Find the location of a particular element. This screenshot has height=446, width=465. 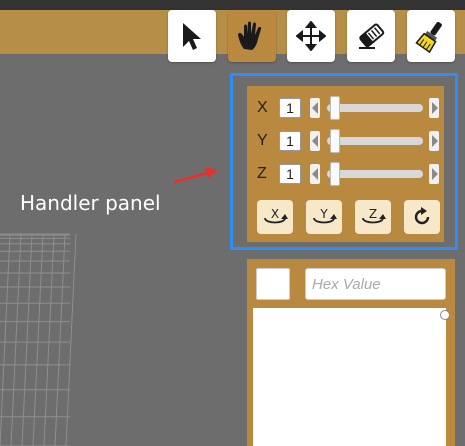

increase-z-arrow is located at coordinates (434, 174).